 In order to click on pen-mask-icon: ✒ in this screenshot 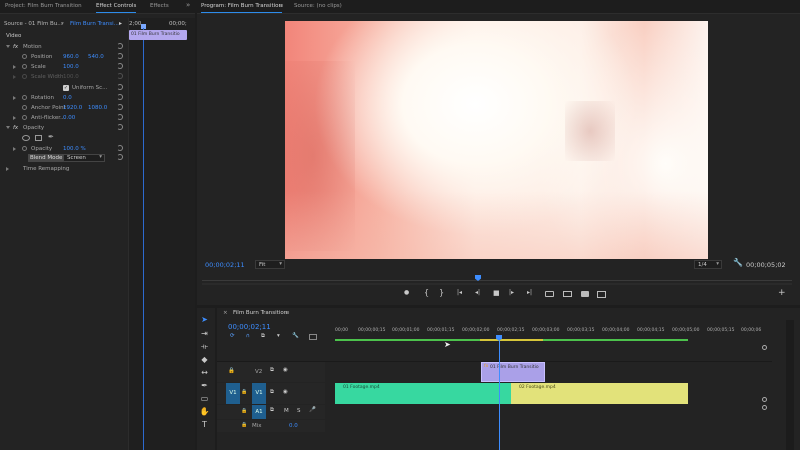, I will do `click(51, 137)`.